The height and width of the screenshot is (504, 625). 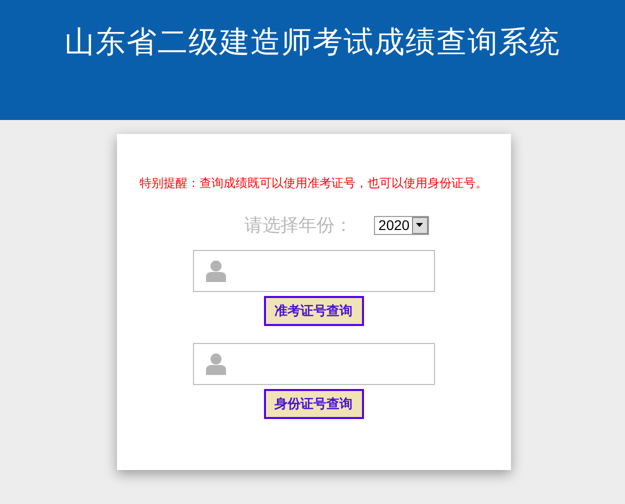 I want to click on year-label: 请选择年份：, so click(x=298, y=225).